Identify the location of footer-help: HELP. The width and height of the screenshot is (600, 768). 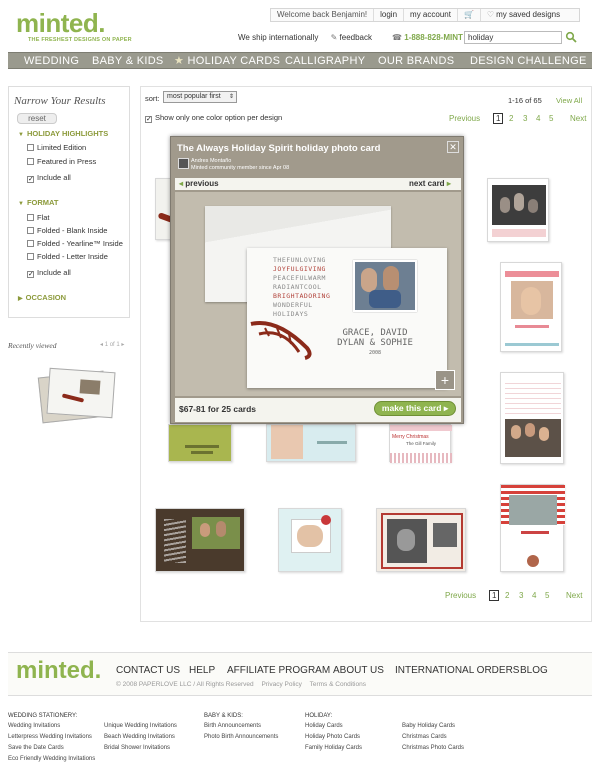
(202, 670).